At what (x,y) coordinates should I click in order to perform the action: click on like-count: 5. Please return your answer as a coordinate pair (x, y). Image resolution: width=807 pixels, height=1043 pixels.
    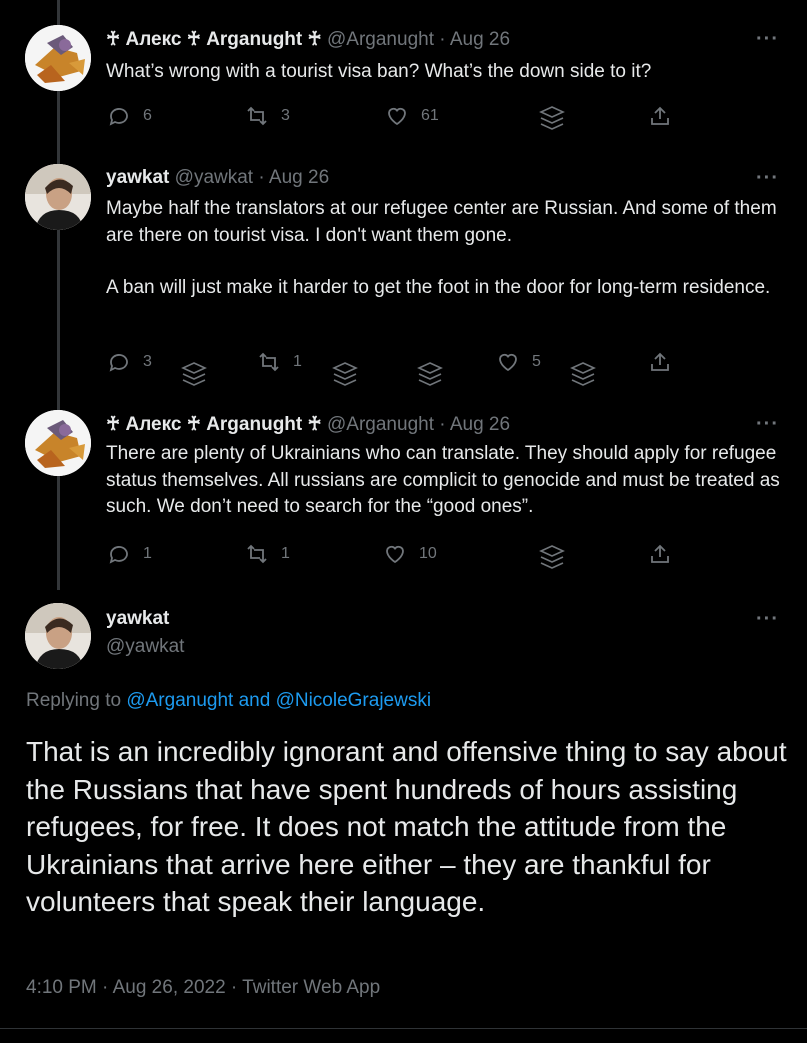
    Looking at the image, I should click on (536, 361).